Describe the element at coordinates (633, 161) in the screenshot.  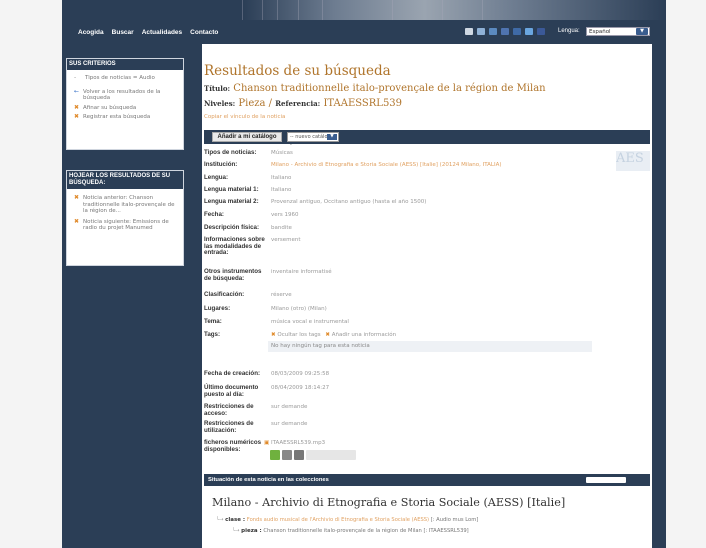
I see `institution-logo: AES` at that location.